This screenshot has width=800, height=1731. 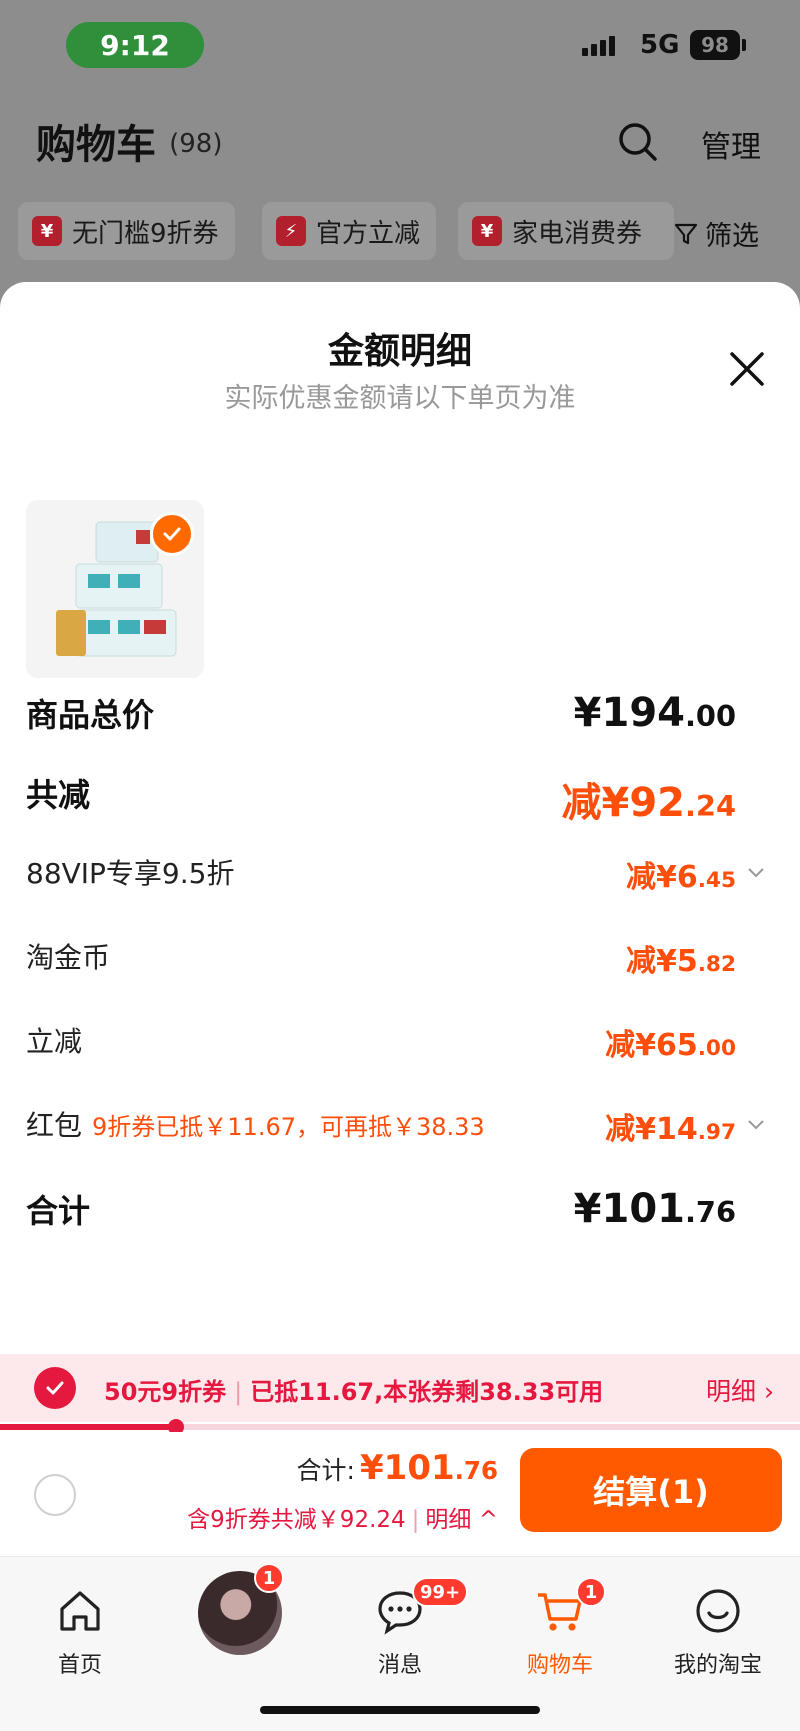 I want to click on row-value: 减¥65.00, so click(x=670, y=1045).